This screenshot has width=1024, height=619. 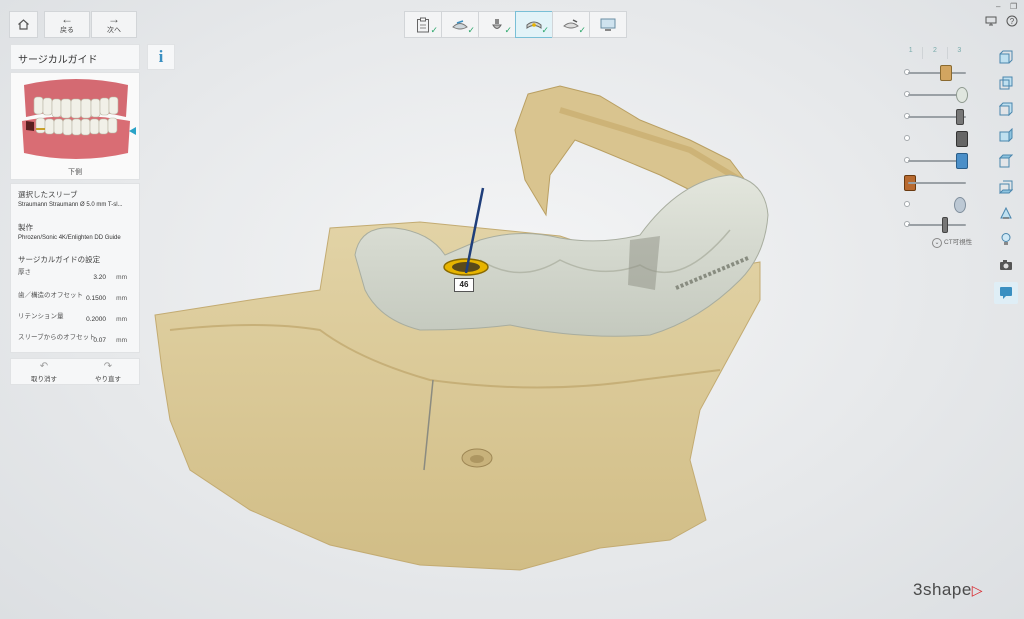 I want to click on view-right-button, so click(x=1006, y=135).